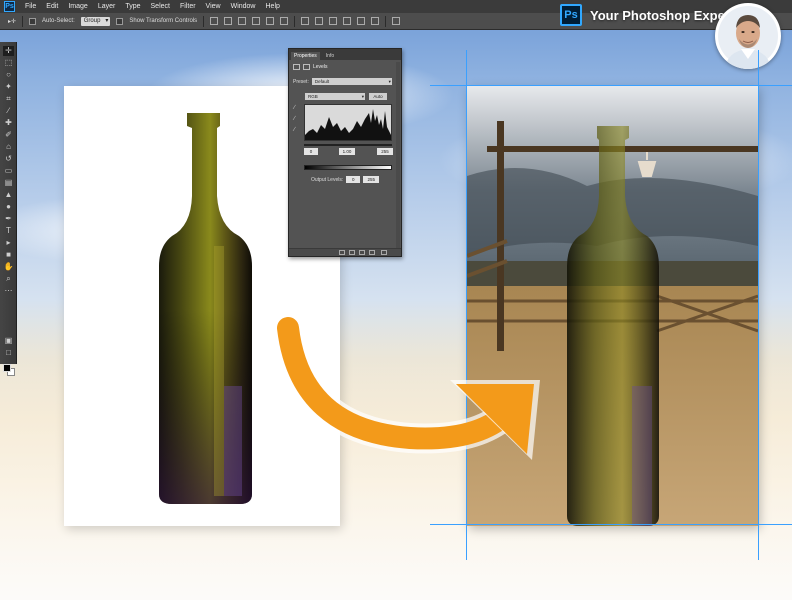  Describe the element at coordinates (8, 147) in the screenshot. I see `clone-stamp-tool-icon: ⌂` at that location.